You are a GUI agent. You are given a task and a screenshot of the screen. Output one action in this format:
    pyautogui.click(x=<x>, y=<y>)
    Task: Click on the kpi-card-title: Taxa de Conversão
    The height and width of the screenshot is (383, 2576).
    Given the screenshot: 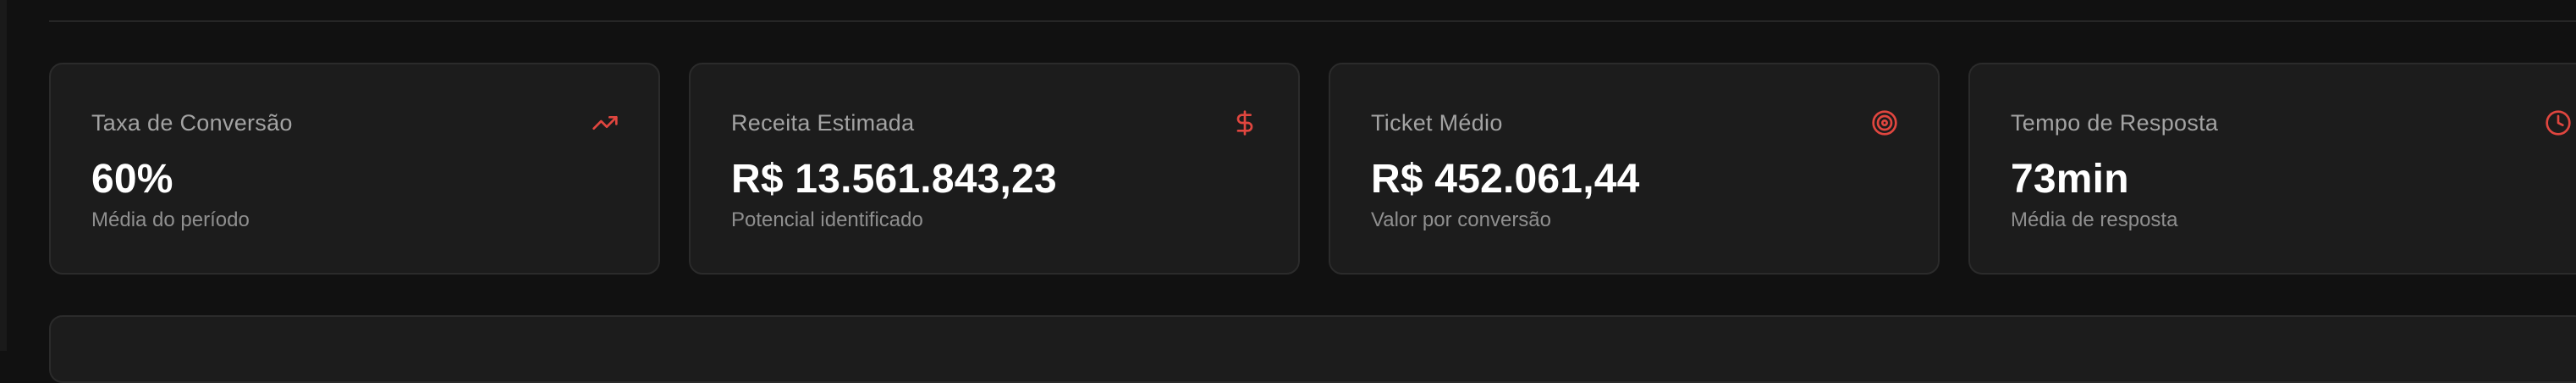 What is the action you would take?
    pyautogui.click(x=192, y=123)
    